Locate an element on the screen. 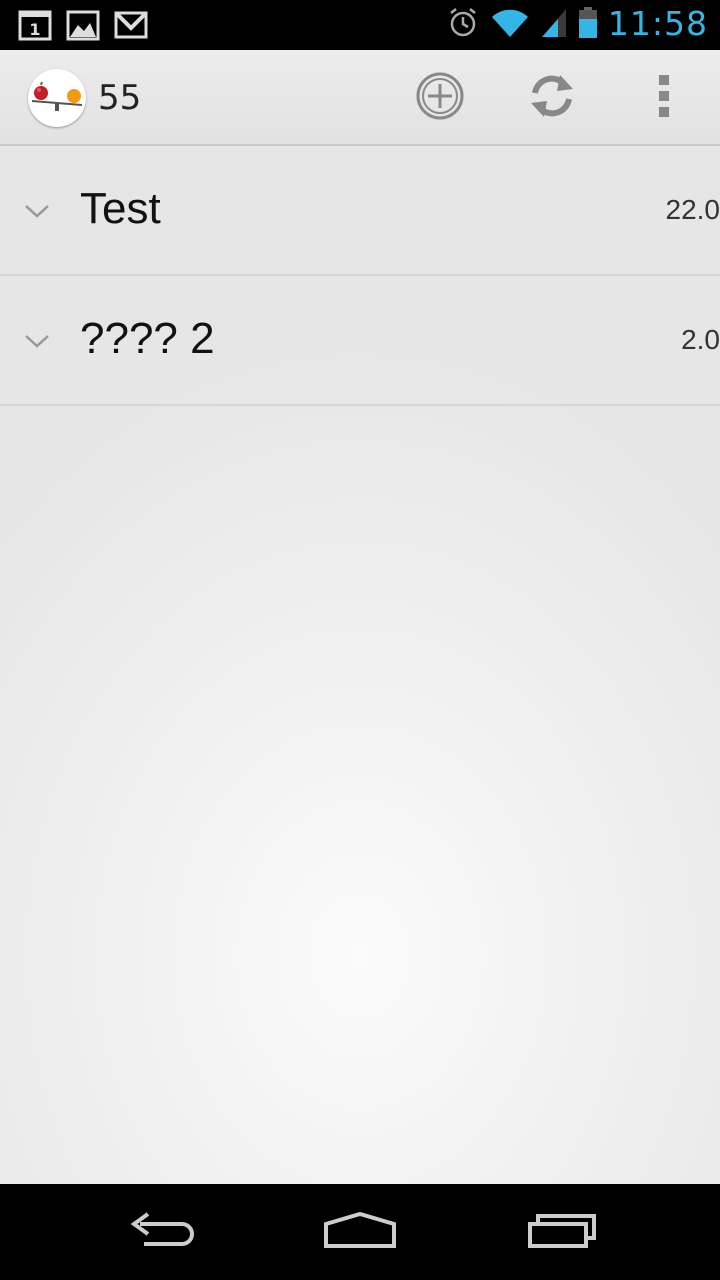 The width and height of the screenshot is (720, 1280). refresh-button is located at coordinates (552, 98).